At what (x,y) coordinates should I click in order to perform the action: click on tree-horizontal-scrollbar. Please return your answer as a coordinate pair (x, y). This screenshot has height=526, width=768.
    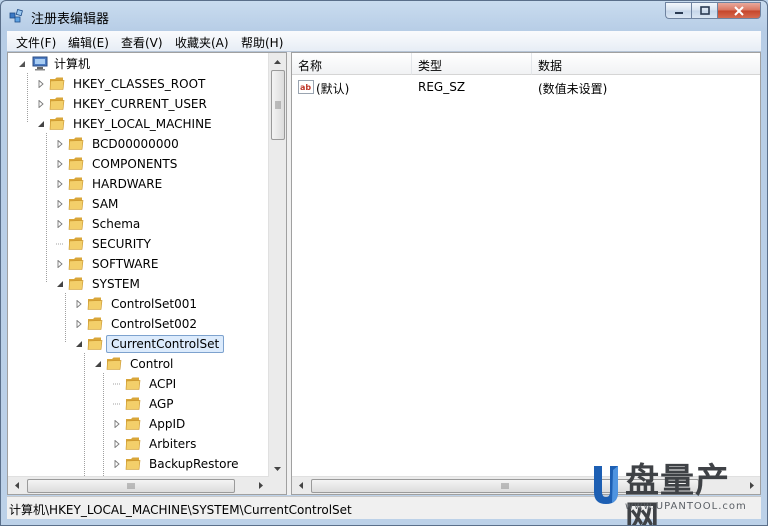
    Looking at the image, I should click on (138, 485).